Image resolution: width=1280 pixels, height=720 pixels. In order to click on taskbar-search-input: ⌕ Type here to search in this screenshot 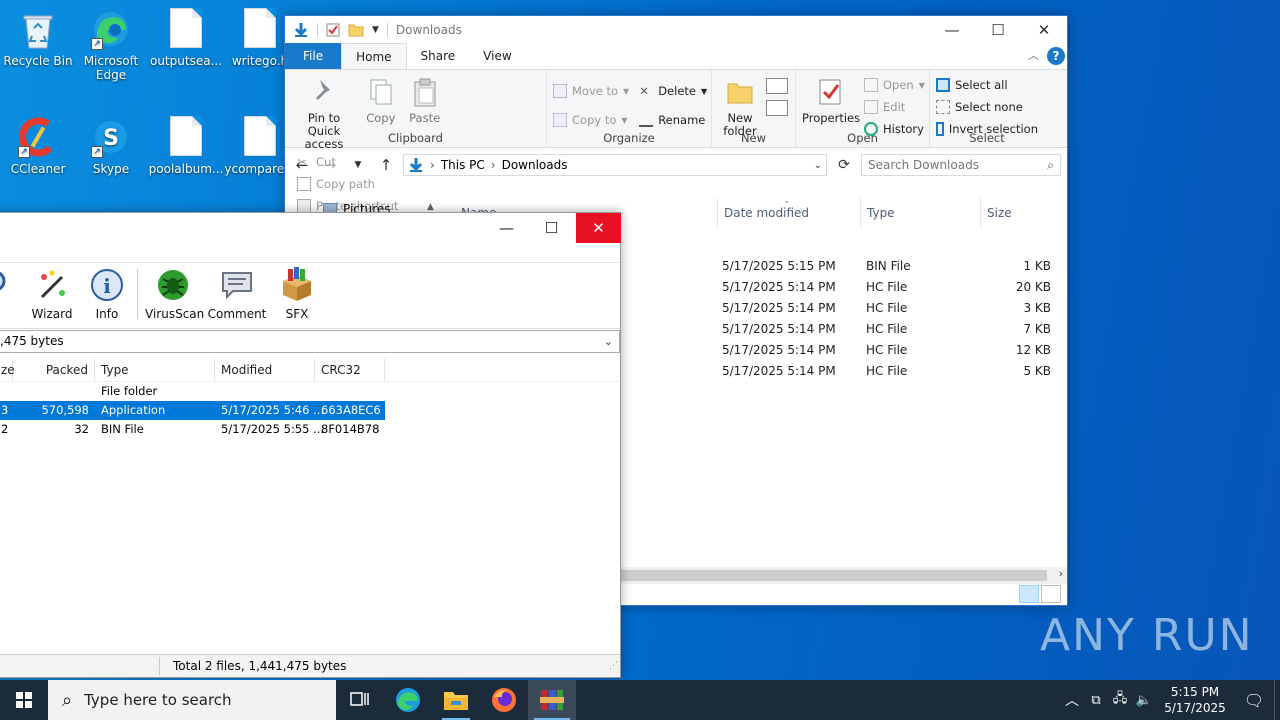, I will do `click(192, 700)`.